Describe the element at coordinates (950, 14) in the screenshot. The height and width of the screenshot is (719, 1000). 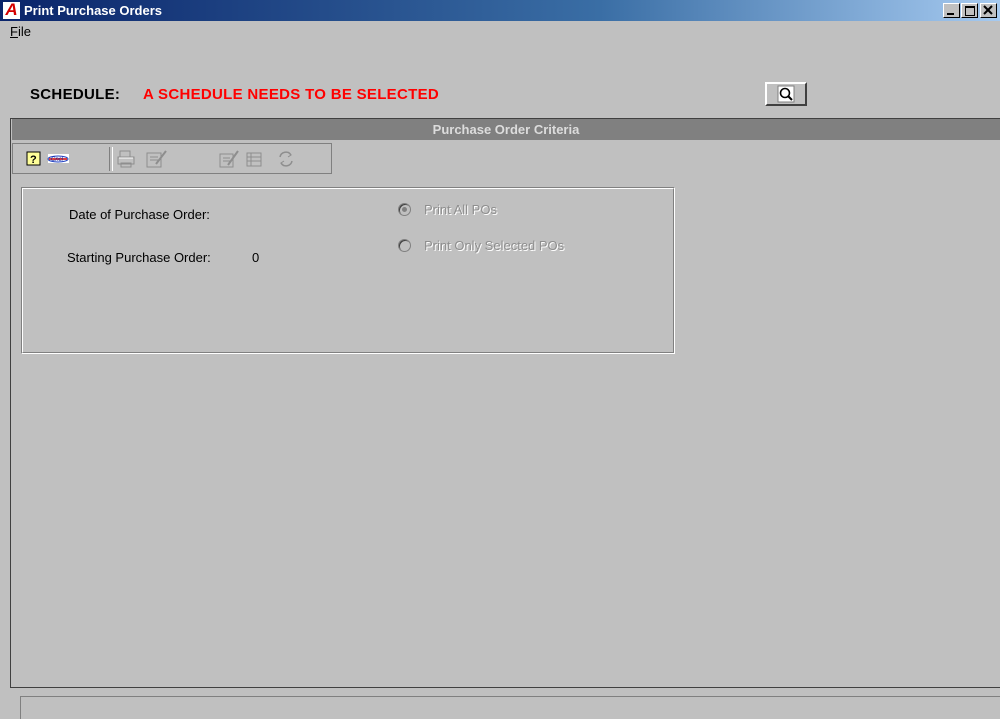
I see `minimize-icon` at that location.